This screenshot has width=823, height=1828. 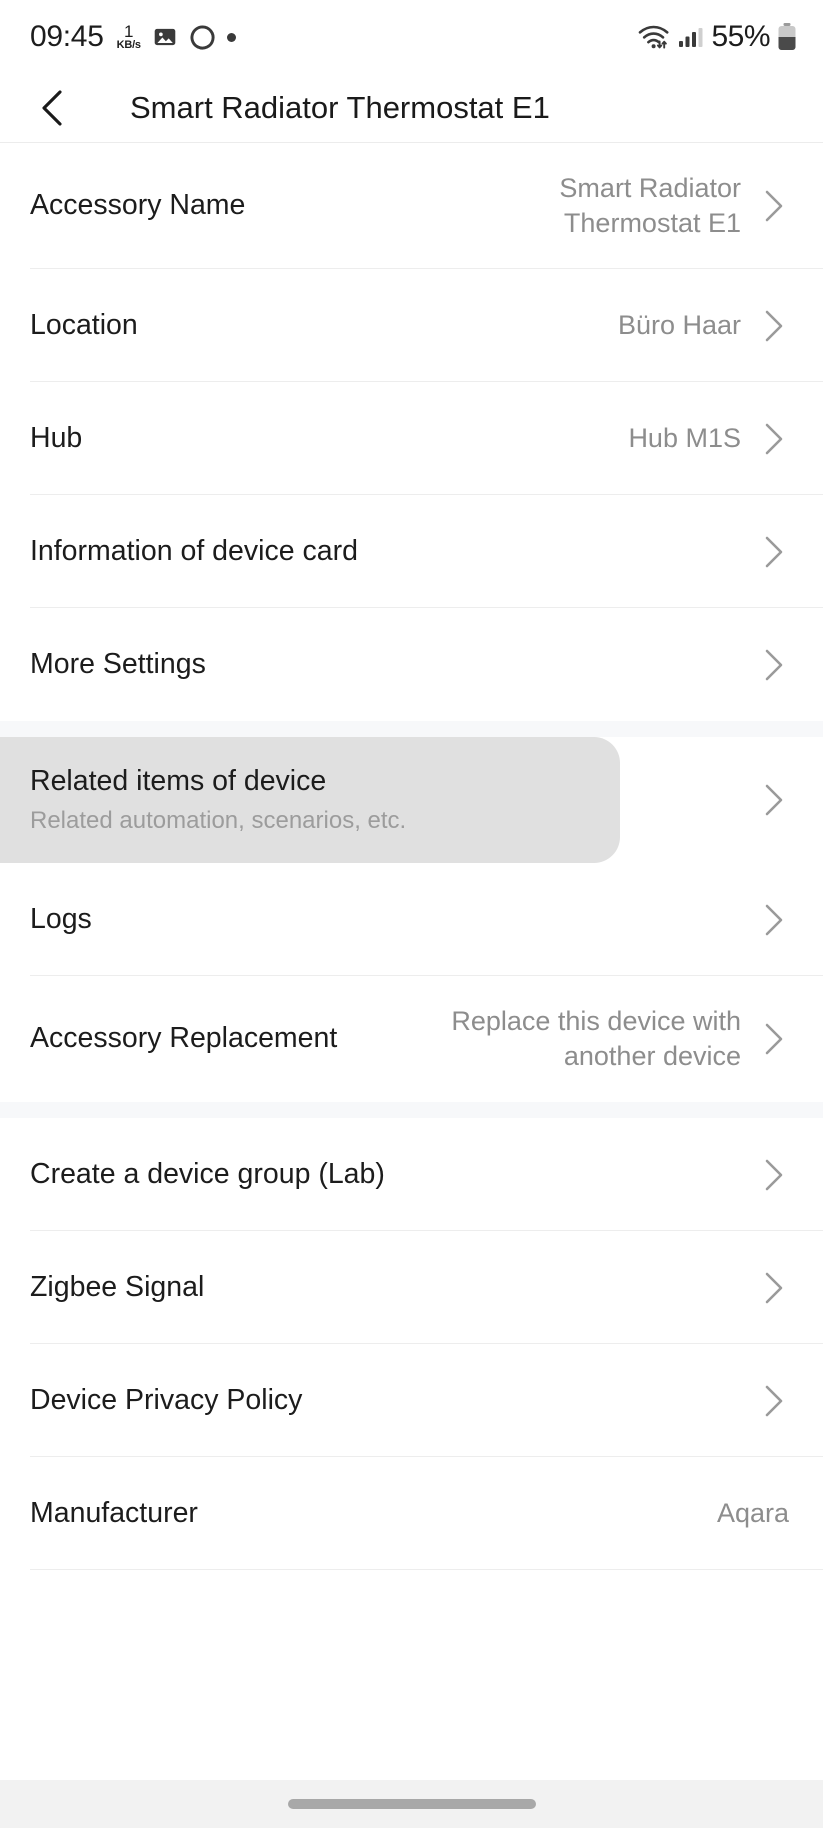 I want to click on row-hub: Hub Hub M1S, so click(x=411, y=438).